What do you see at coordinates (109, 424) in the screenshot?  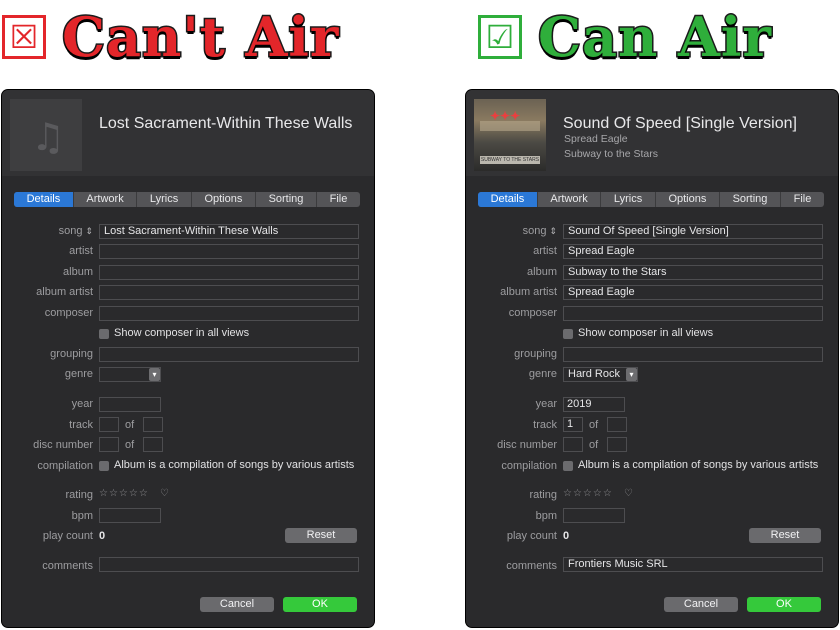 I see `track-number-field` at bounding box center [109, 424].